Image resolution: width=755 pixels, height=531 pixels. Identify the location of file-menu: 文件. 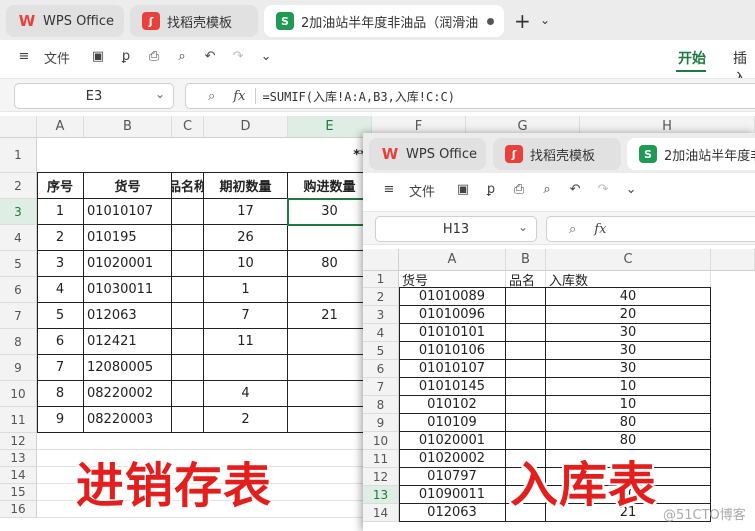
(422, 190).